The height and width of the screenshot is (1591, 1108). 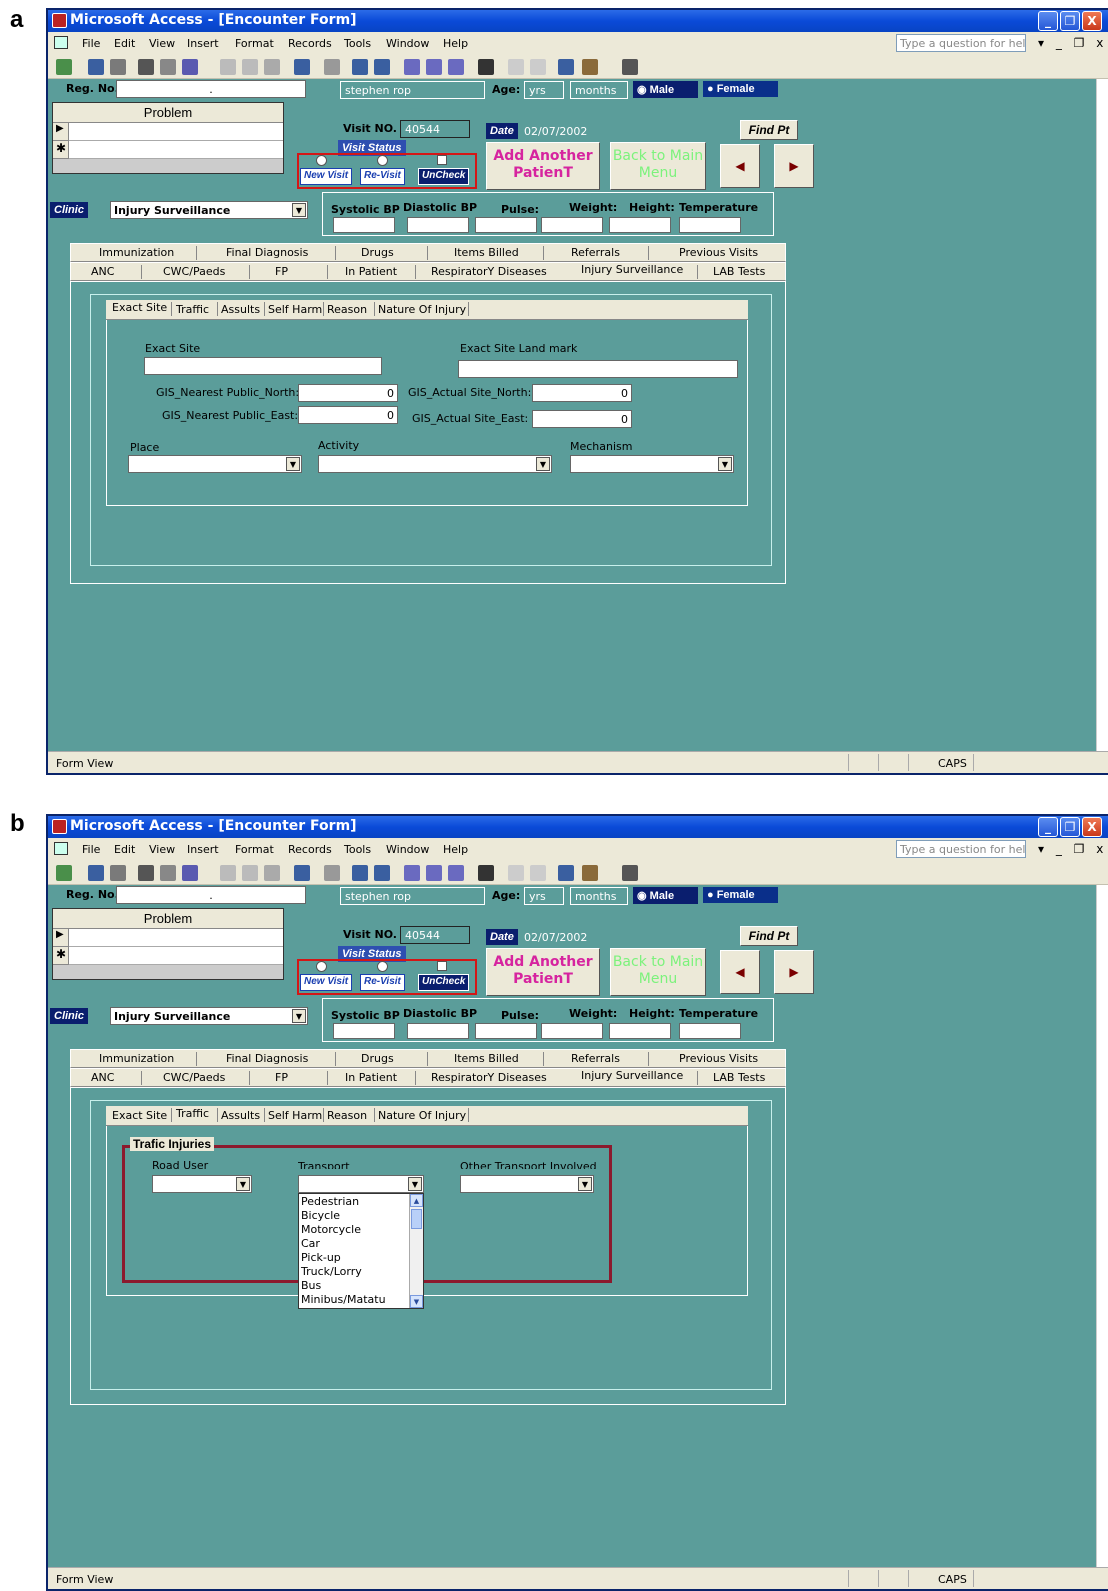 I want to click on subtab-exact-site: Exact Site, so click(x=139, y=1115).